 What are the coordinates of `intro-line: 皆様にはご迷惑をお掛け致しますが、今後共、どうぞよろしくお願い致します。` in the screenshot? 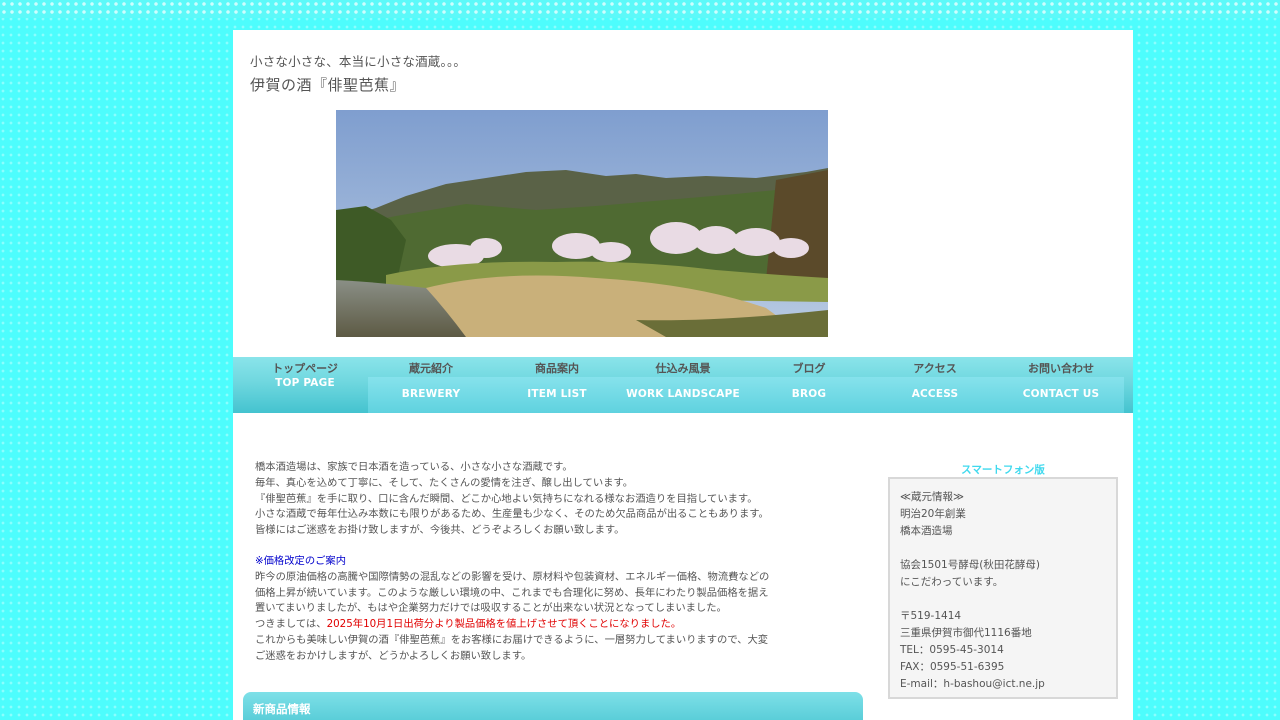 It's located at (440, 530).